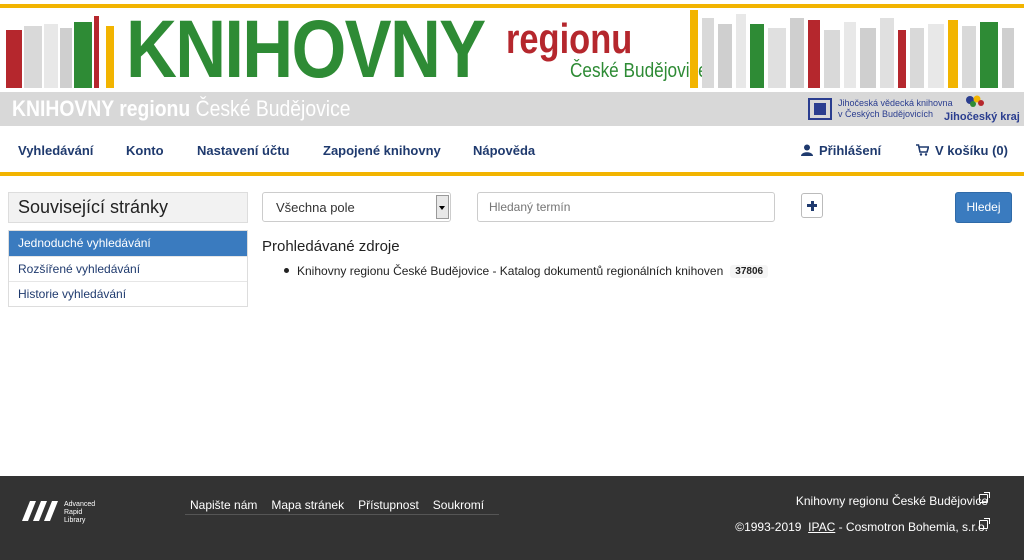 The height and width of the screenshot is (560, 1024). What do you see at coordinates (857, 49) in the screenshot?
I see `books-decoration-right` at bounding box center [857, 49].